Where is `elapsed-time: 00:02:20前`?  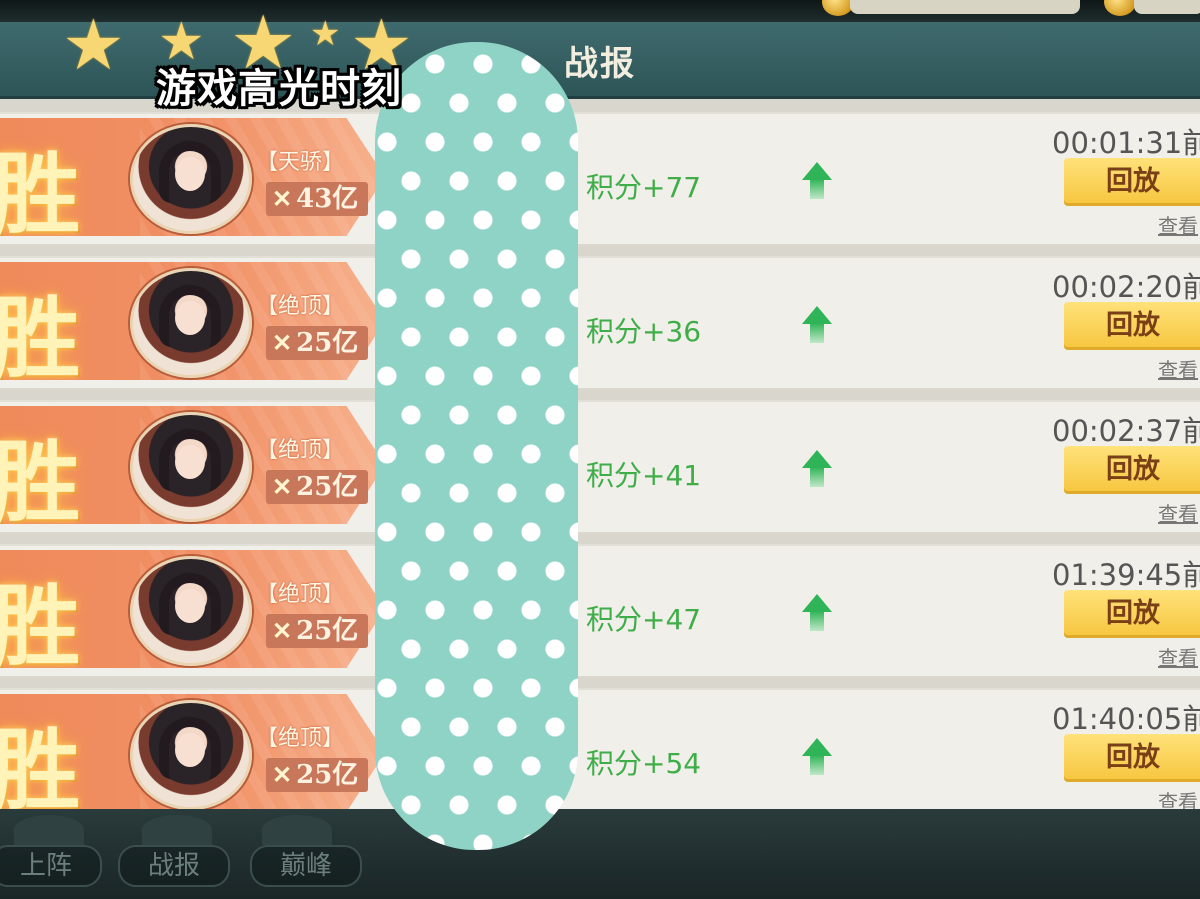
elapsed-time: 00:02:20前 is located at coordinates (1126, 287).